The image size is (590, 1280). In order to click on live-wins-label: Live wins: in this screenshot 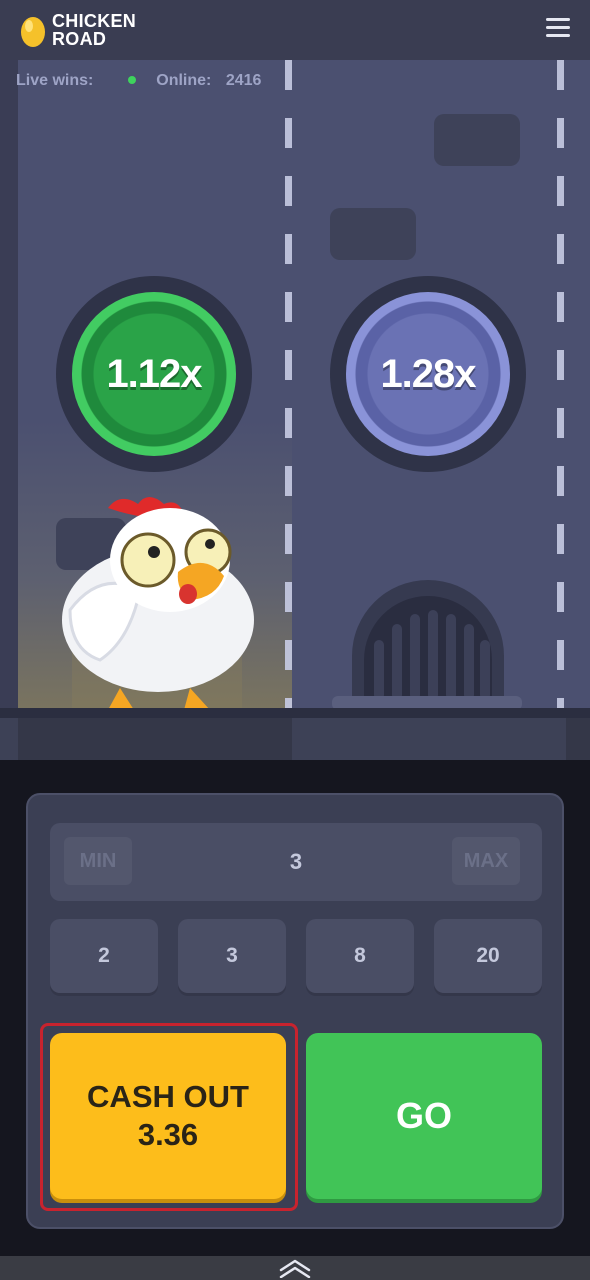, I will do `click(55, 80)`.